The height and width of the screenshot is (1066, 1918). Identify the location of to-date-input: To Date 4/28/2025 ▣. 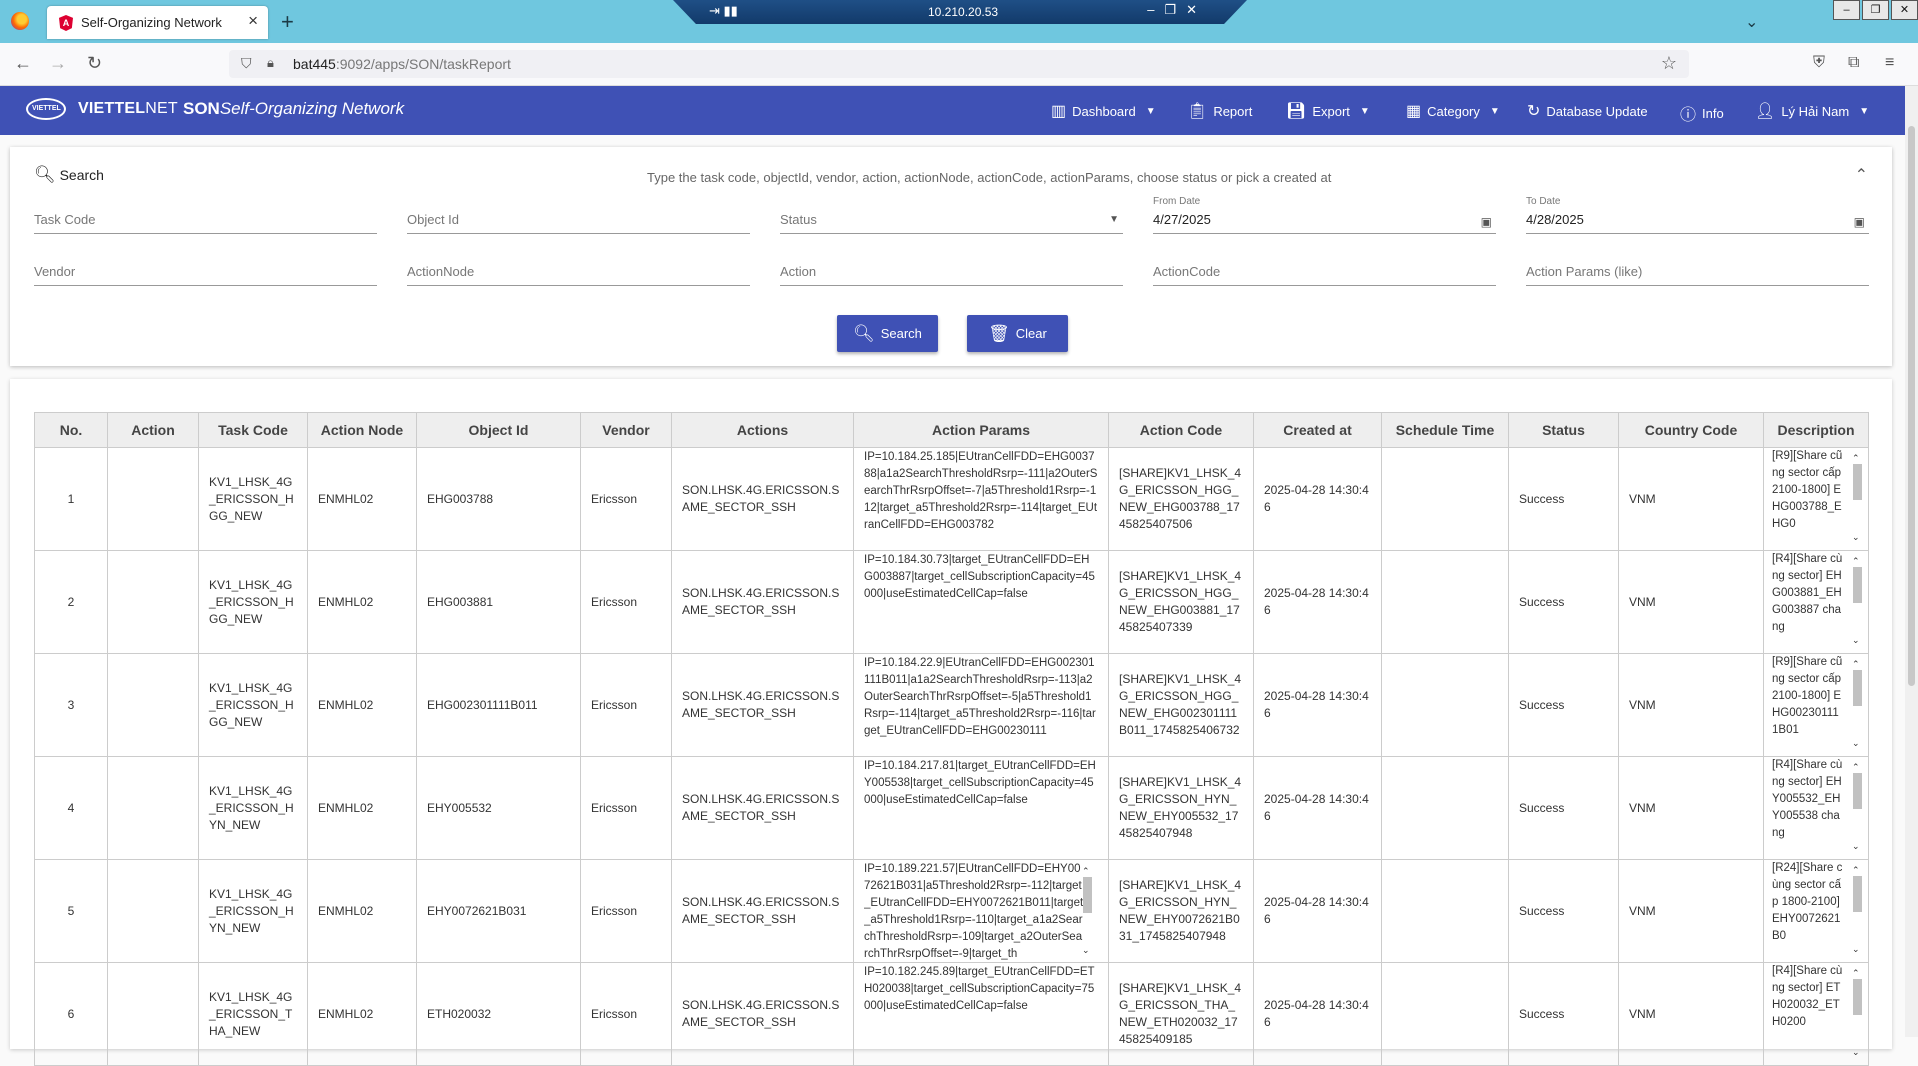
(1697, 215).